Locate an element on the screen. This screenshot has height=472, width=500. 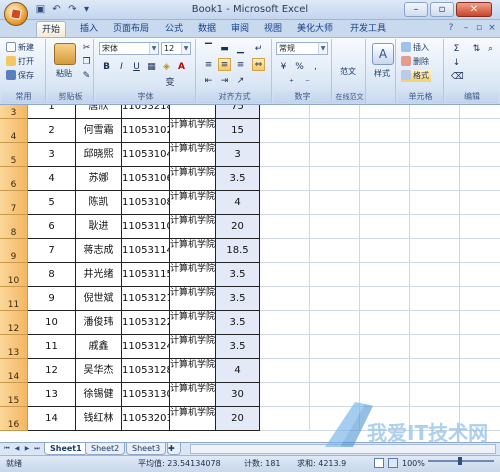
cell-score: 20 is located at coordinates (238, 227).